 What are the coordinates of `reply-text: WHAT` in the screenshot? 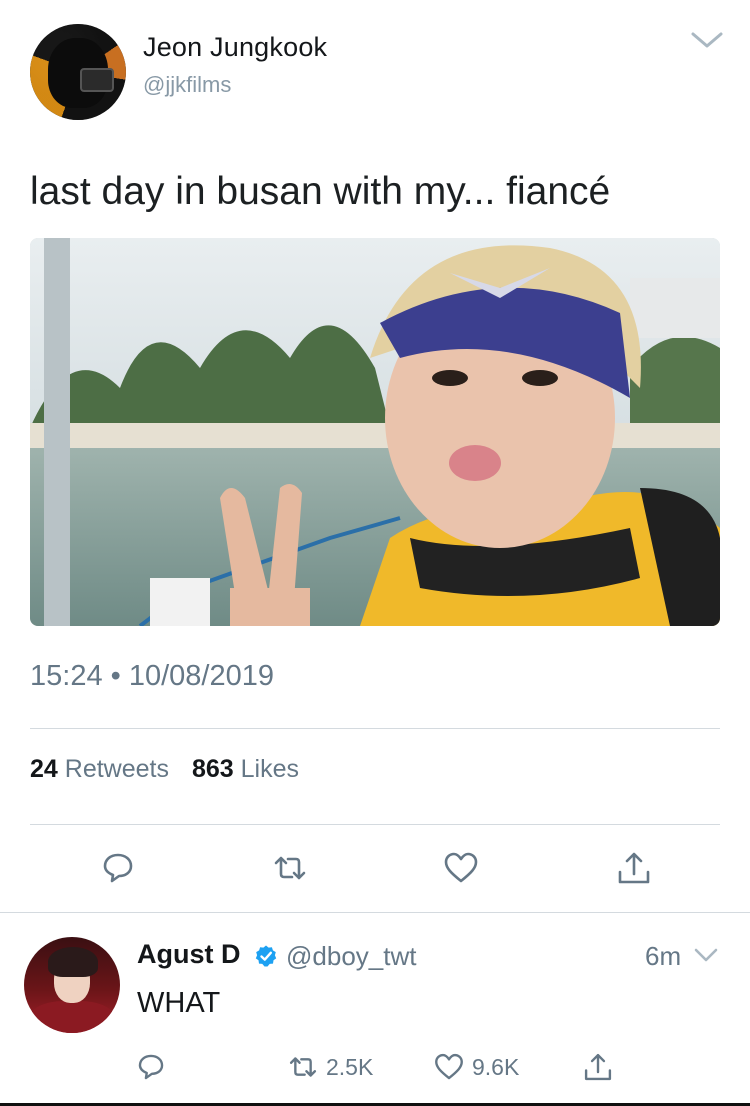 It's located at (179, 1003).